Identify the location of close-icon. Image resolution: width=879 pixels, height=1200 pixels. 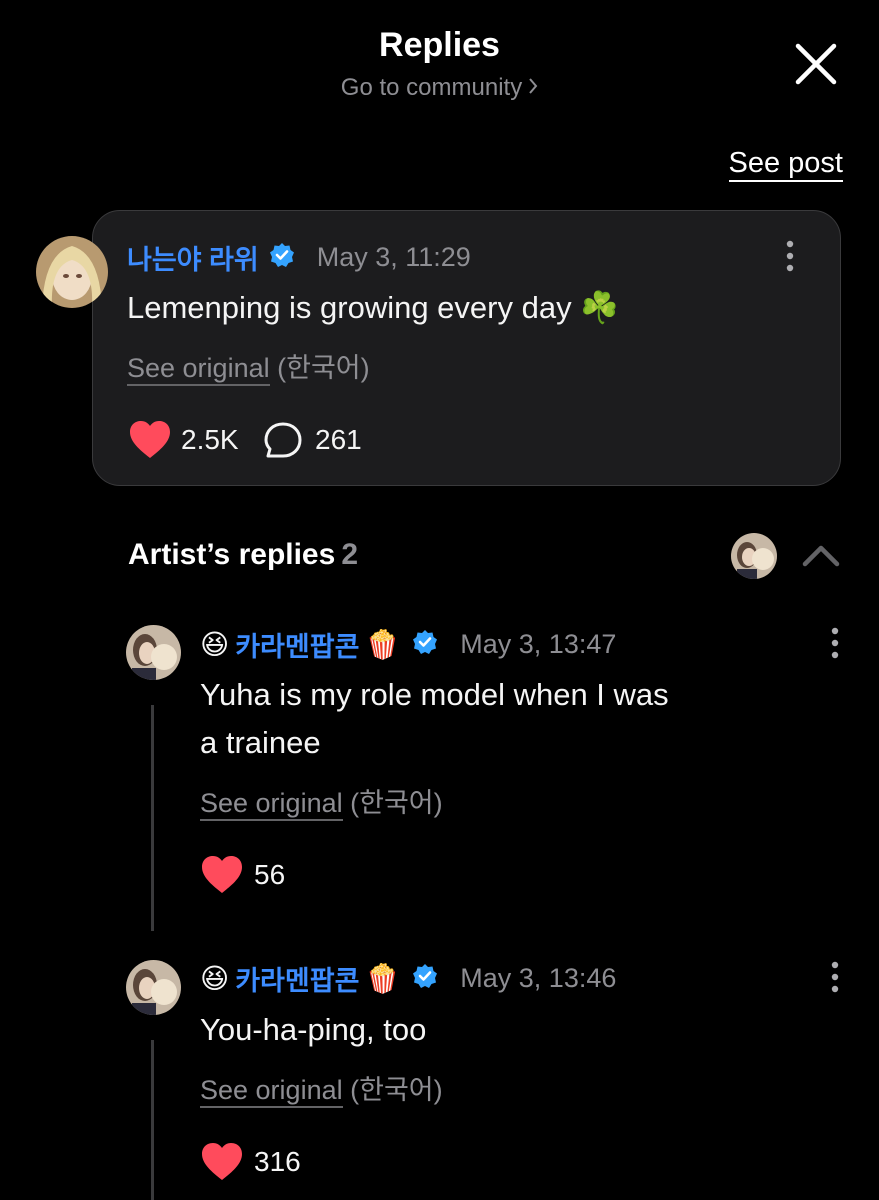
(816, 64).